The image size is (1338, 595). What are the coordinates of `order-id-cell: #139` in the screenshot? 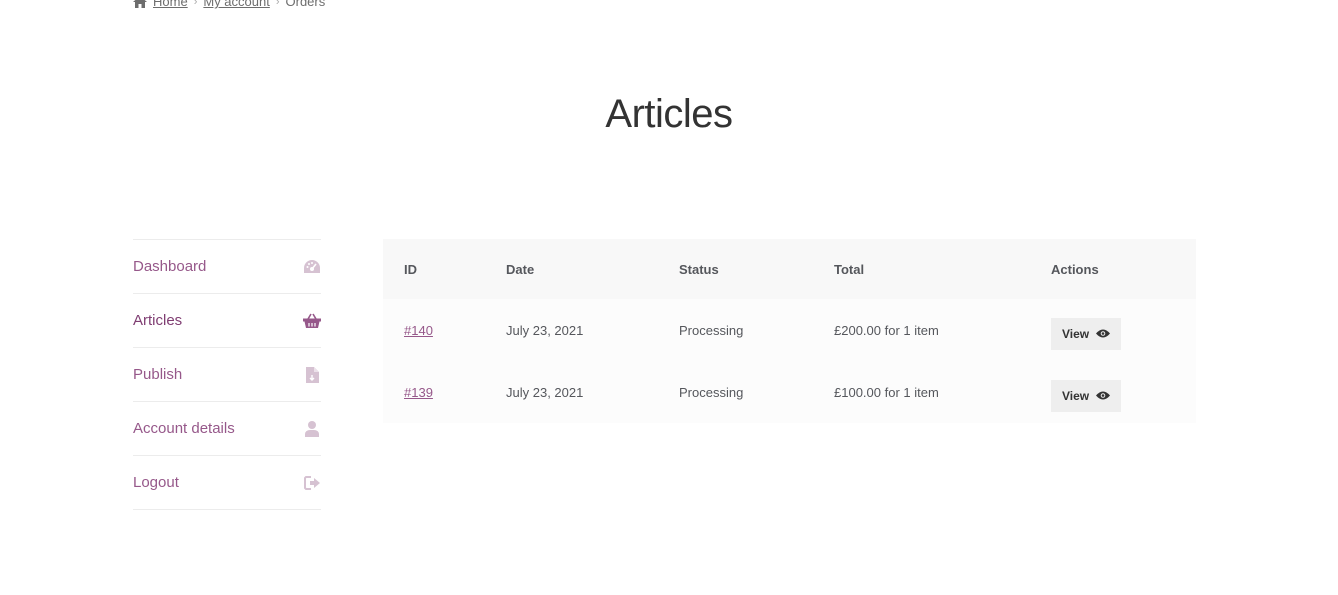 It's located at (434, 392).